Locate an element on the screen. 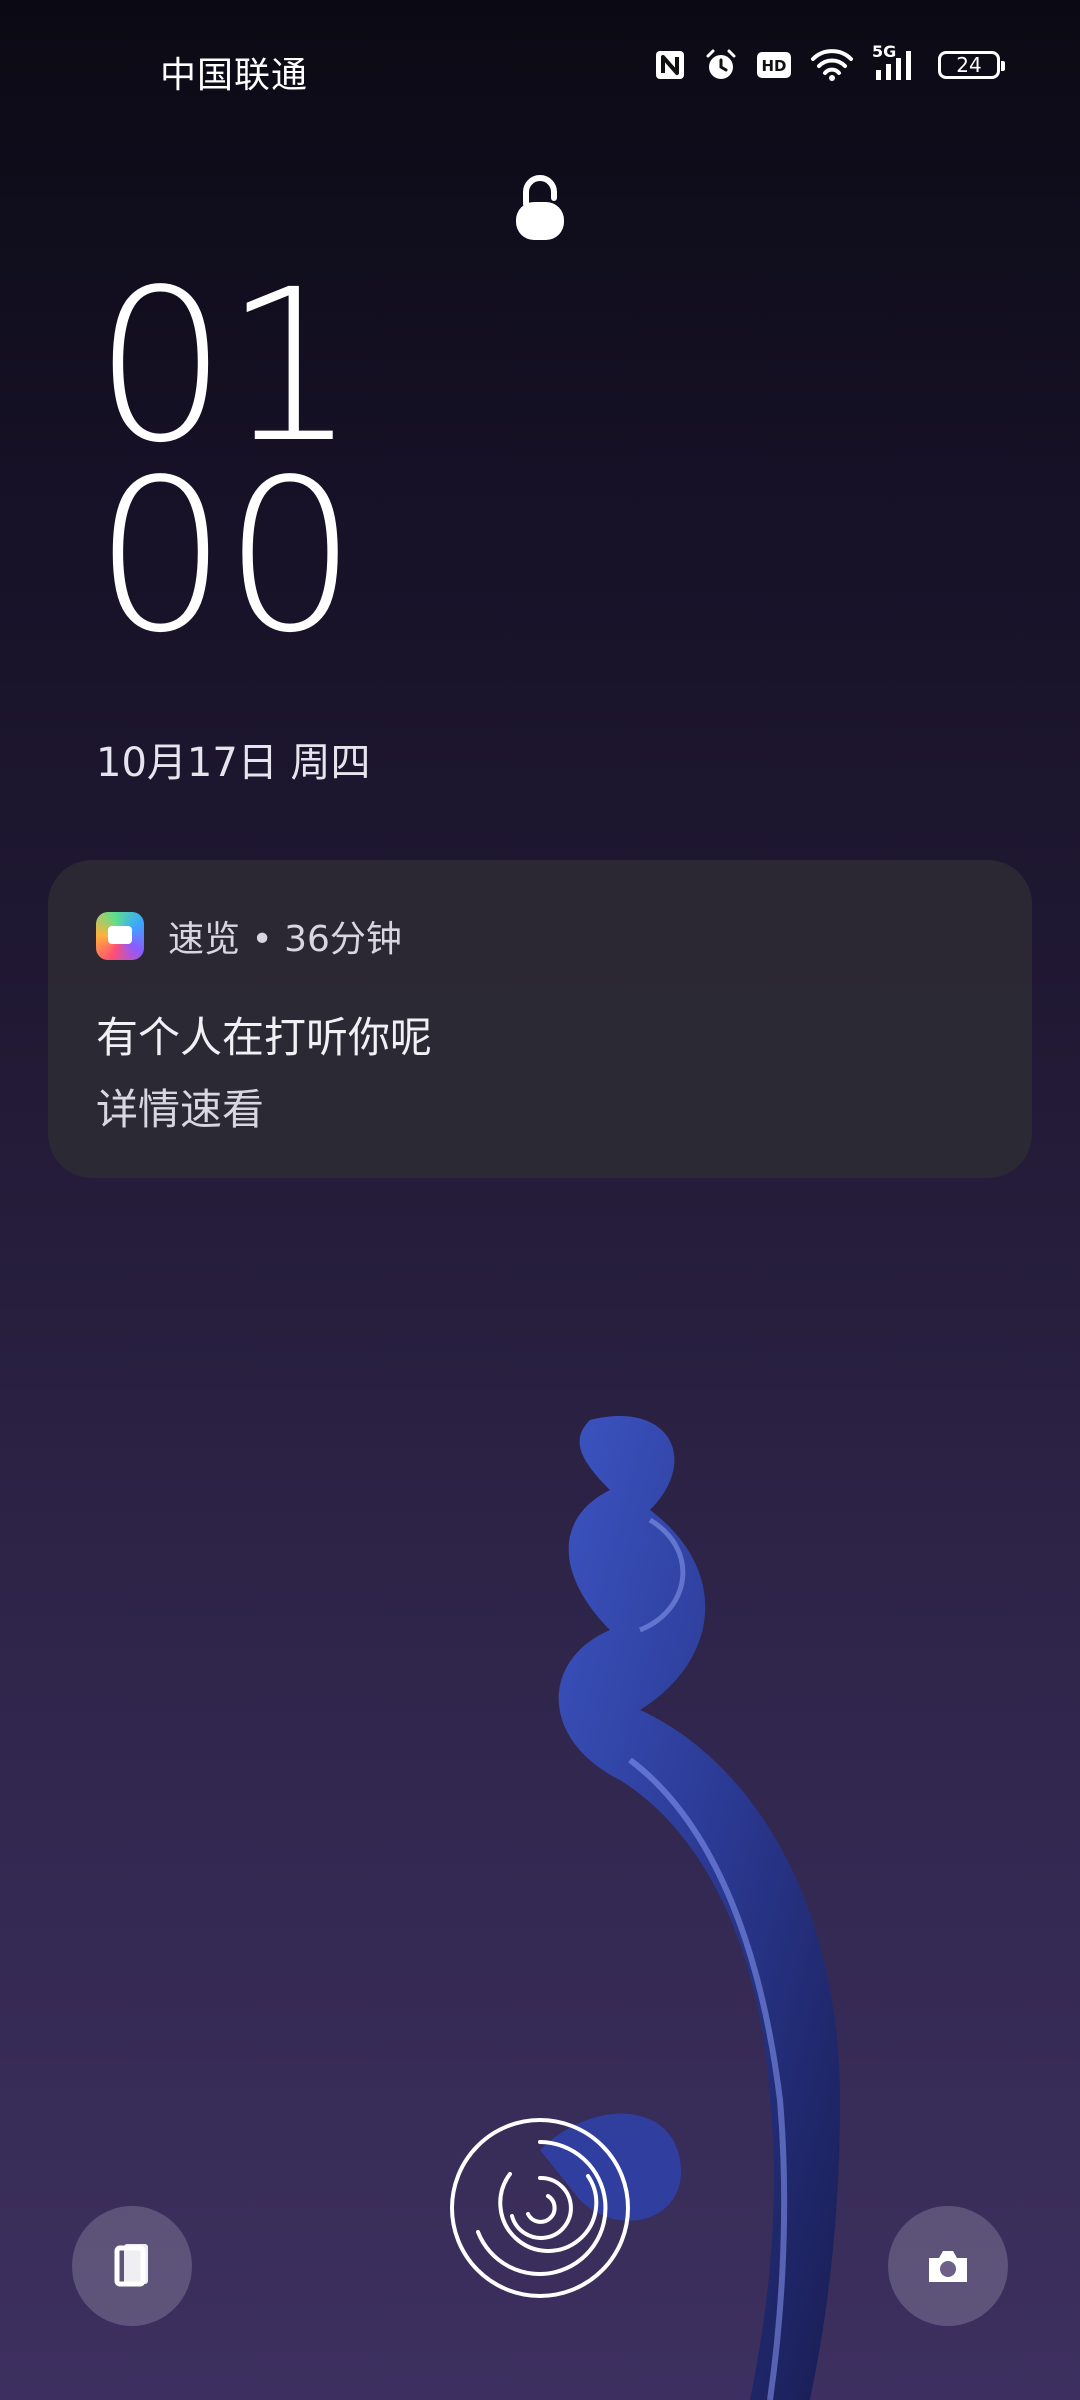 Image resolution: width=1080 pixels, height=2400 pixels. battery-level: 24 is located at coordinates (969, 65).